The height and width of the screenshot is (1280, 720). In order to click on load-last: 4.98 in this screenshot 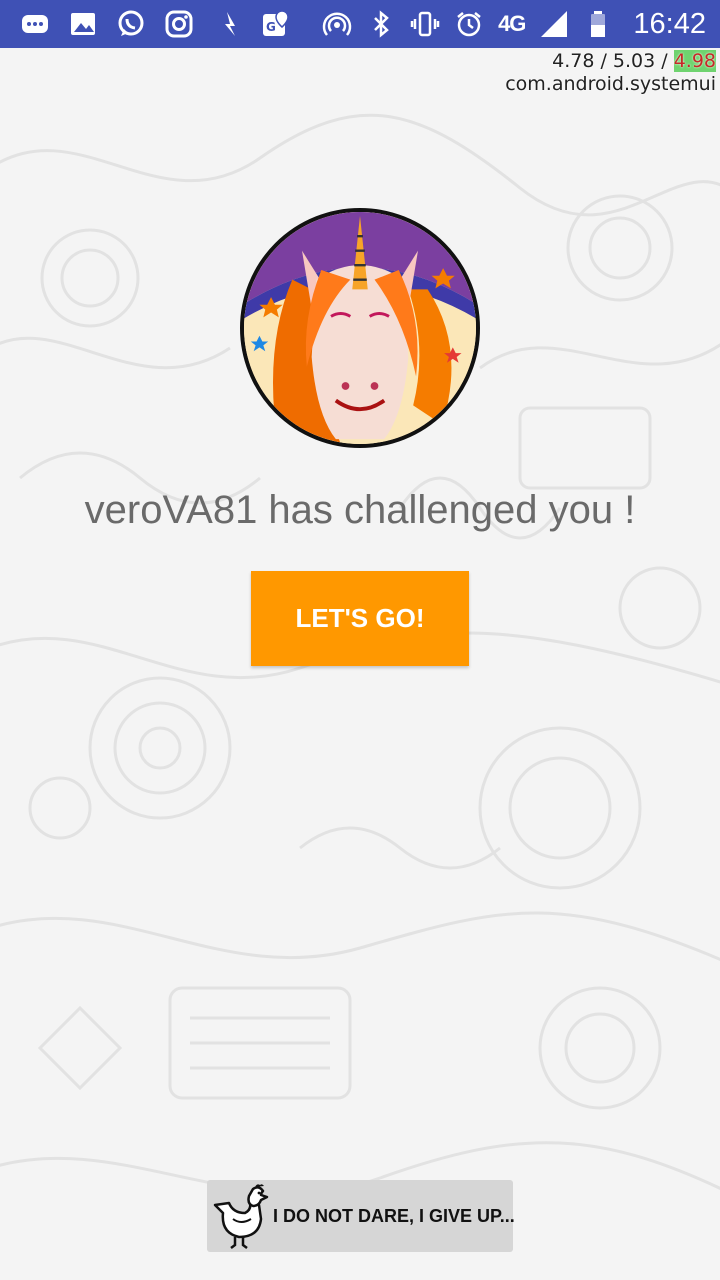, I will do `click(694, 61)`.